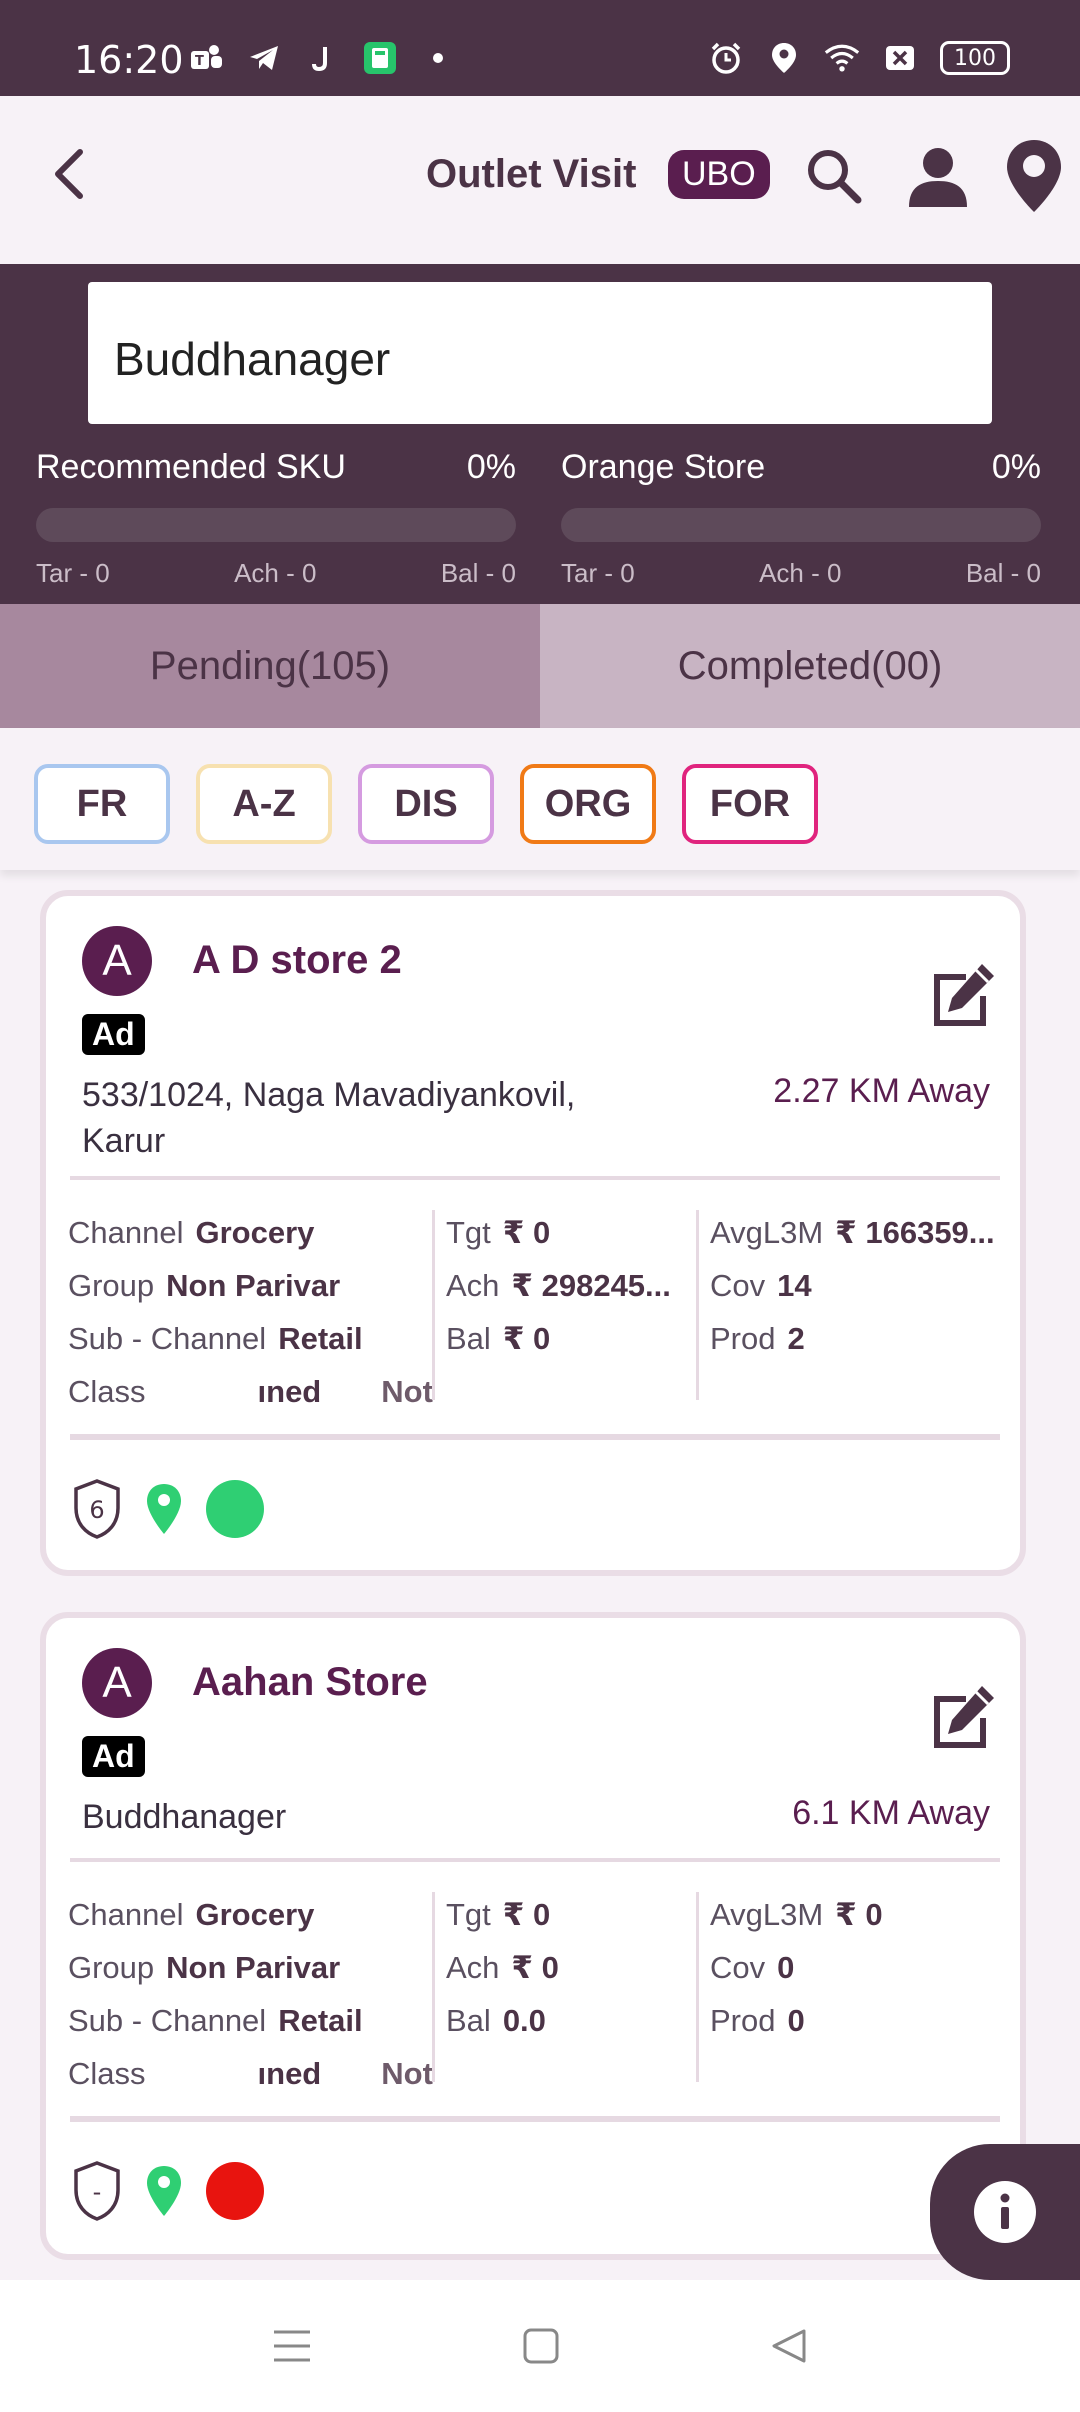  I want to click on outlet-status-icons: -, so click(168, 2191).